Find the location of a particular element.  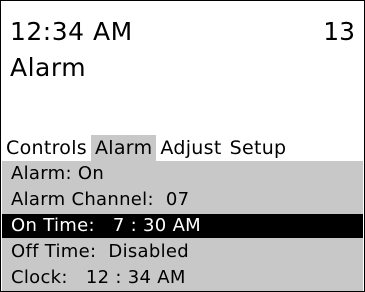

clock-time: 12:34 AM is located at coordinates (71, 31).